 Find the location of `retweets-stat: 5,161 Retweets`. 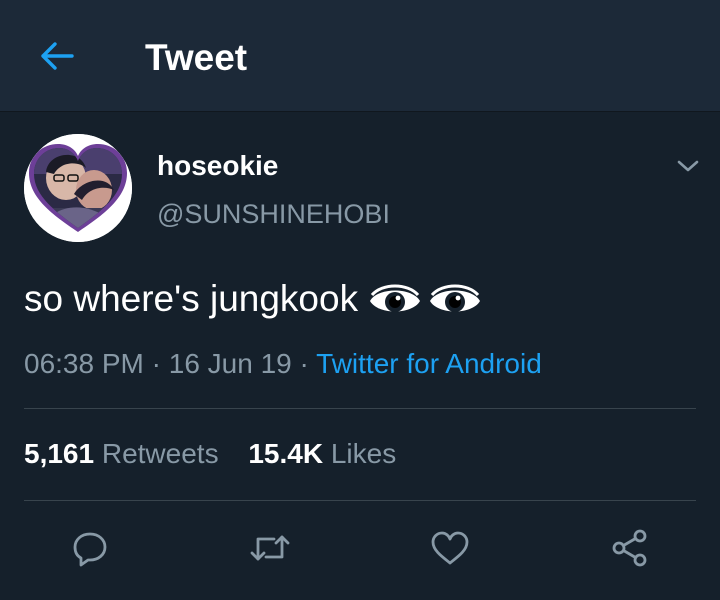

retweets-stat: 5,161 Retweets is located at coordinates (121, 453).